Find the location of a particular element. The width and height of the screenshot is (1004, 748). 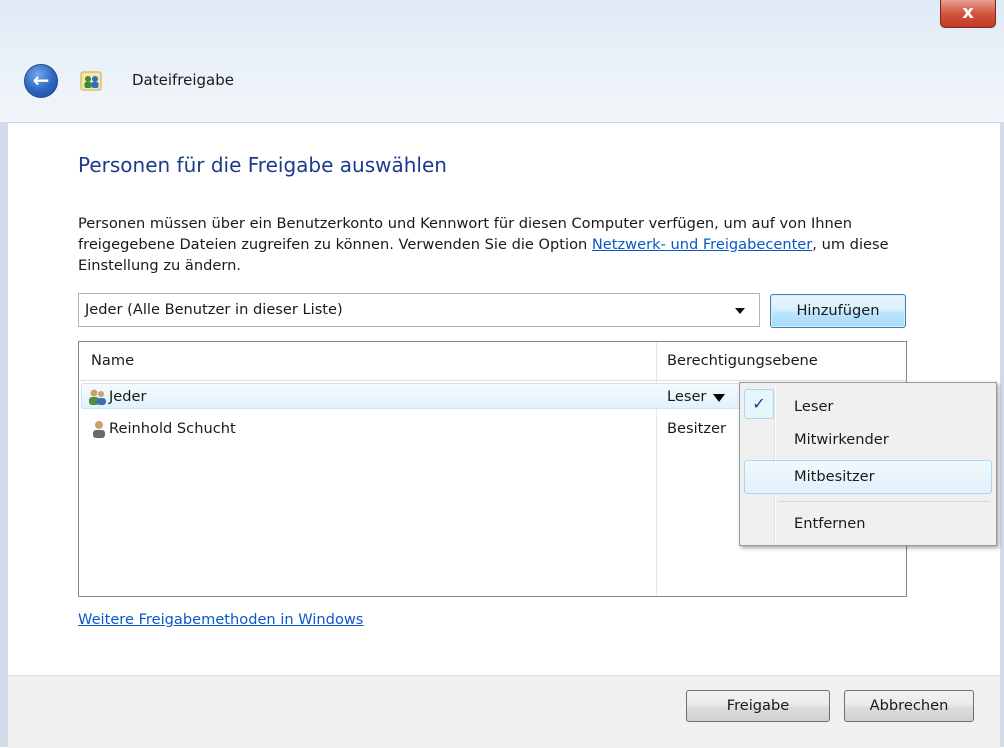

back-arrow-icon: ← is located at coordinates (41, 80).